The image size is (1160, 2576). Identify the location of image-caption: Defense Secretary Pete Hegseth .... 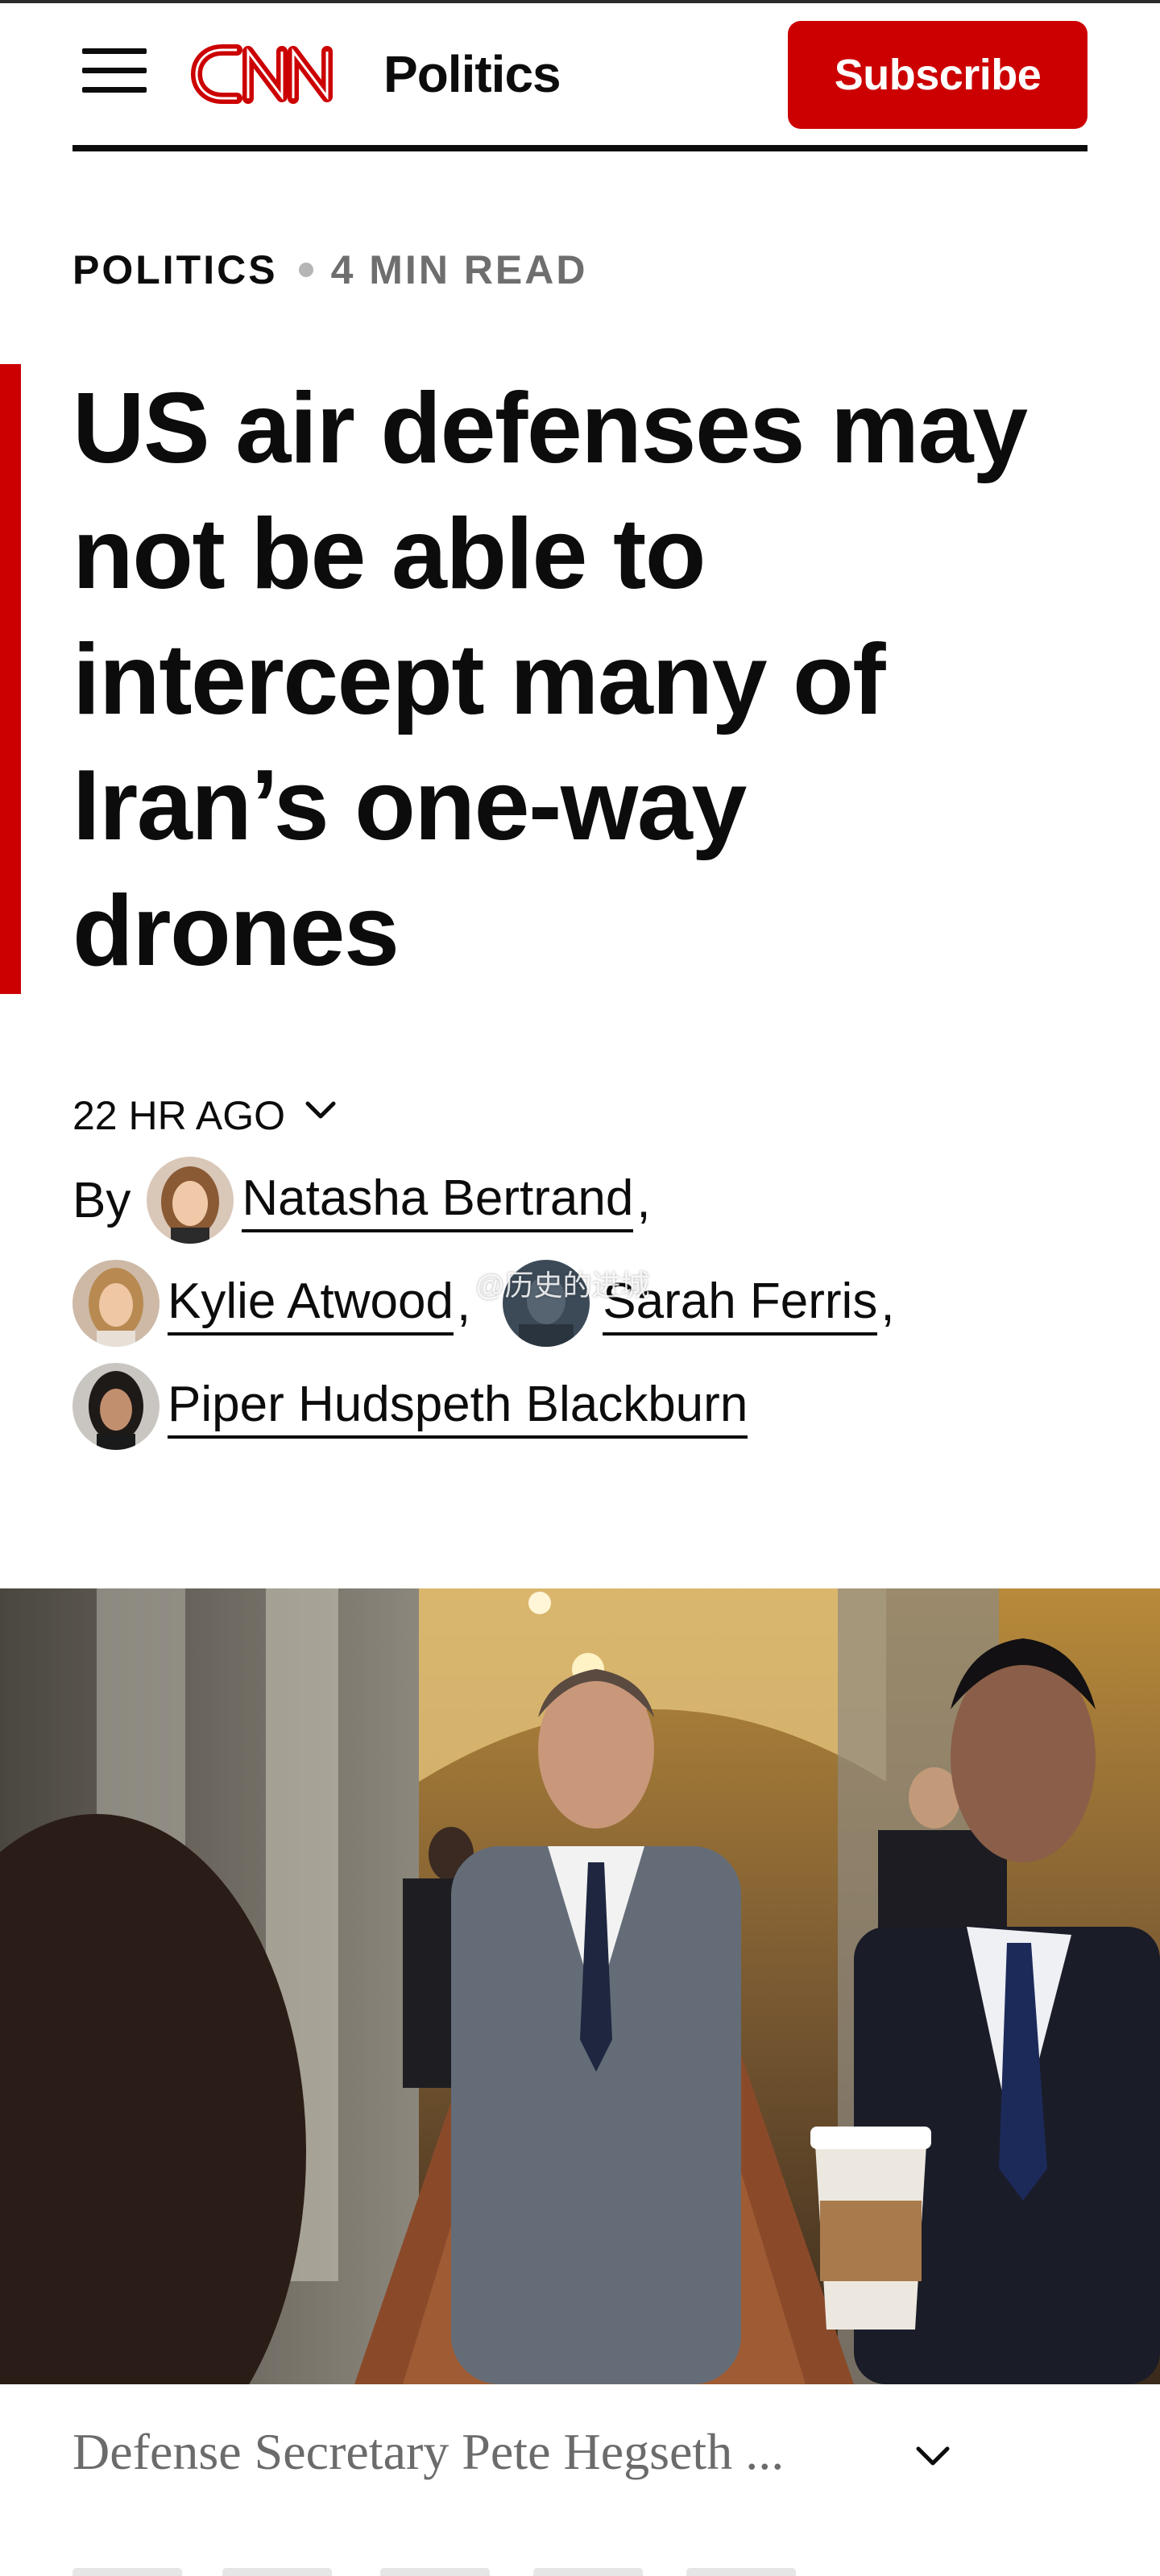
(428, 2451).